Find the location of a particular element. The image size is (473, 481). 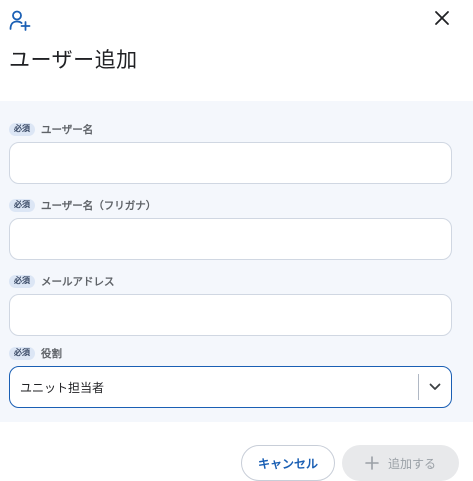

username-kana-input is located at coordinates (230, 239).